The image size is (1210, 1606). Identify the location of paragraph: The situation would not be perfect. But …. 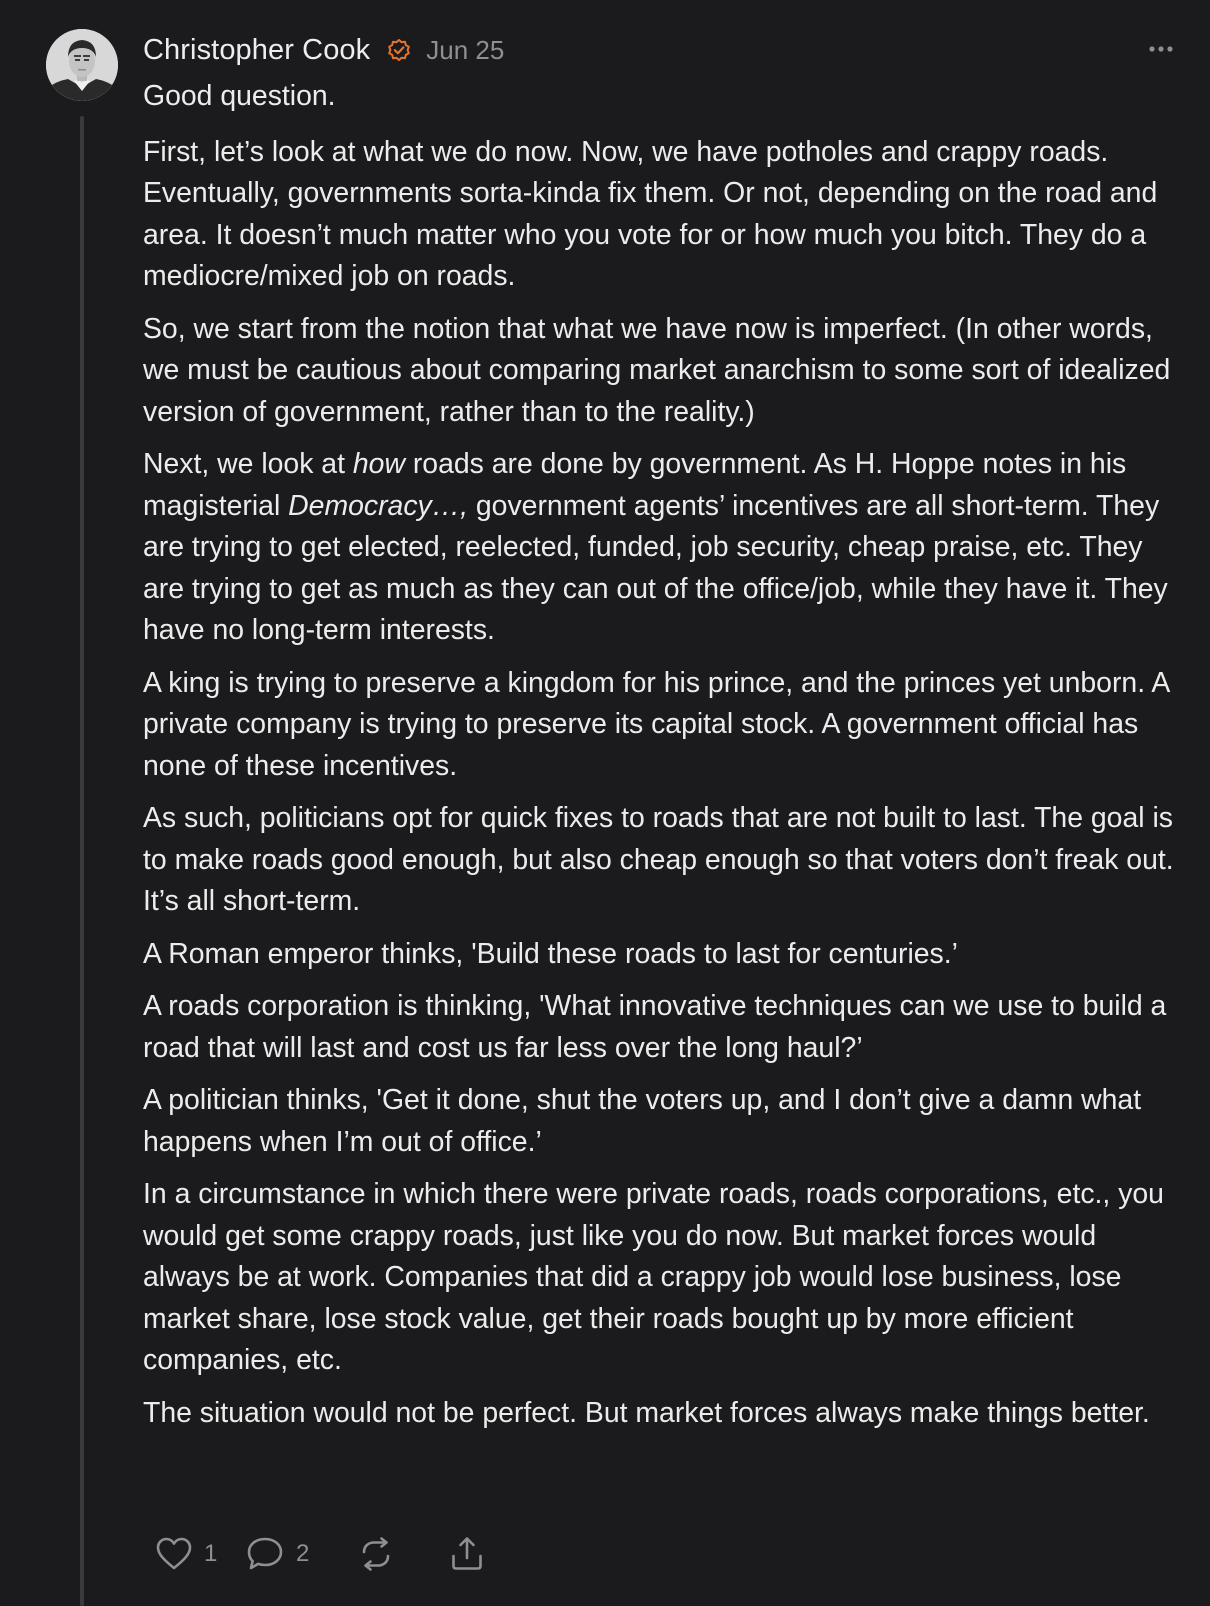
(646, 1412).